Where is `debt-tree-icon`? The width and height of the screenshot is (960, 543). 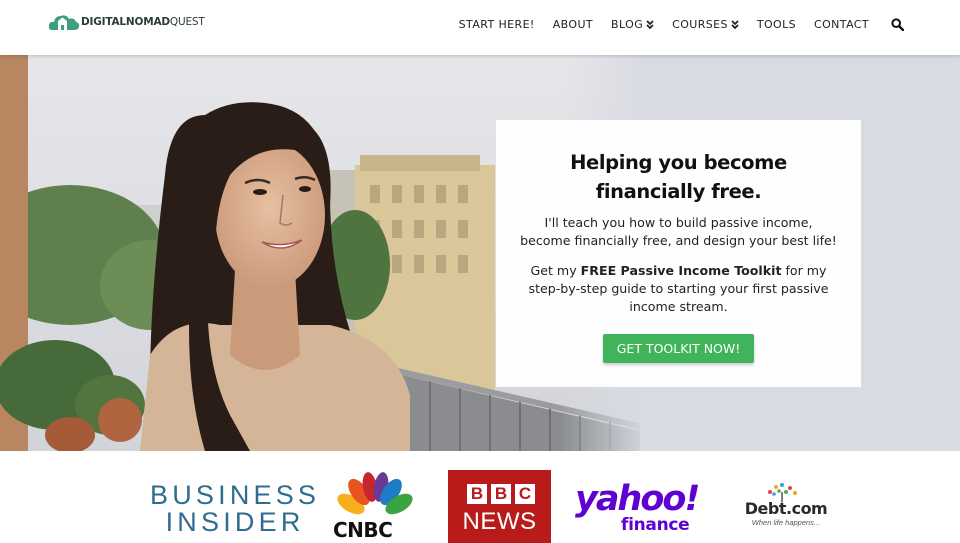
debt-tree-icon is located at coordinates (782, 492).